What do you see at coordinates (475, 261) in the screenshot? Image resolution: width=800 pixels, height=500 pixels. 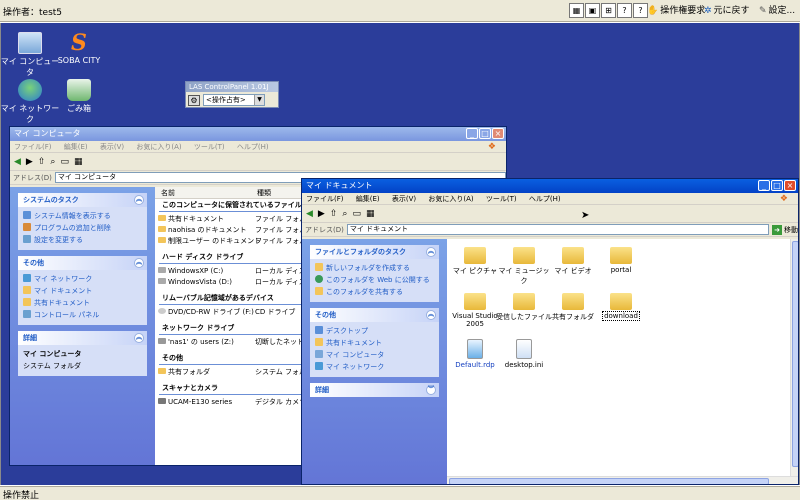 I see `file-item: マイ ピクチャ` at bounding box center [475, 261].